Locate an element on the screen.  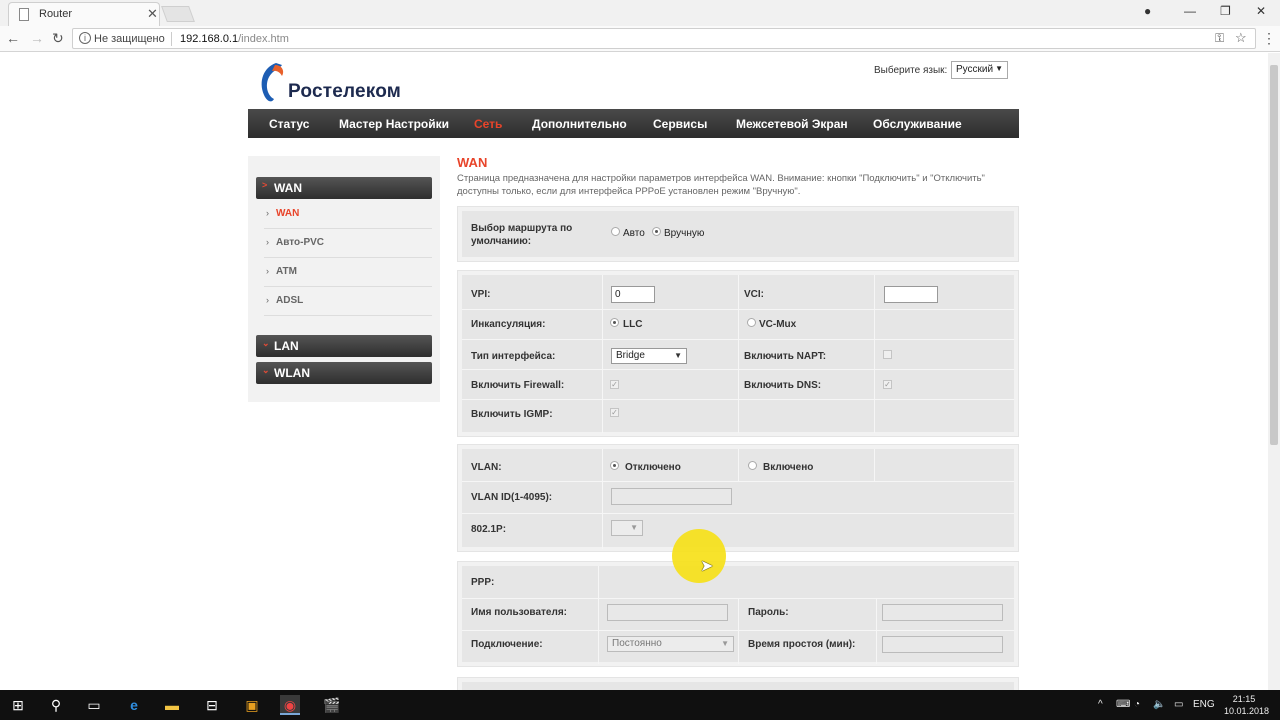
video-editor-icon: 🎬 is located at coordinates (332, 705).